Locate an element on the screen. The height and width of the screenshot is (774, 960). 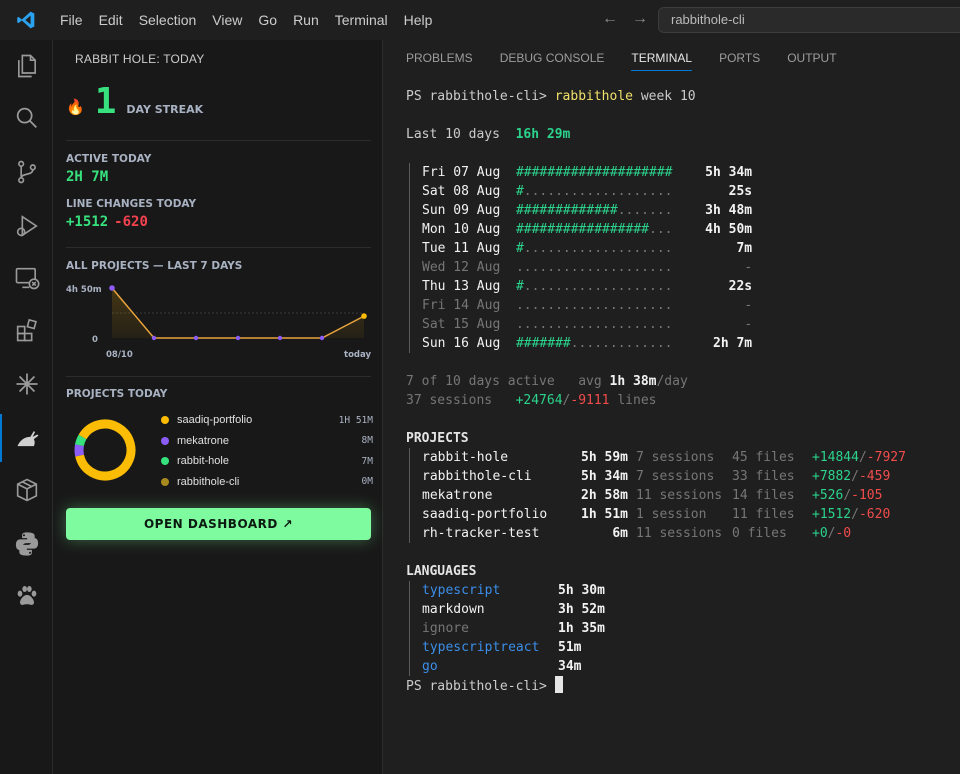
language-time: 1h 35m is located at coordinates (581, 628).